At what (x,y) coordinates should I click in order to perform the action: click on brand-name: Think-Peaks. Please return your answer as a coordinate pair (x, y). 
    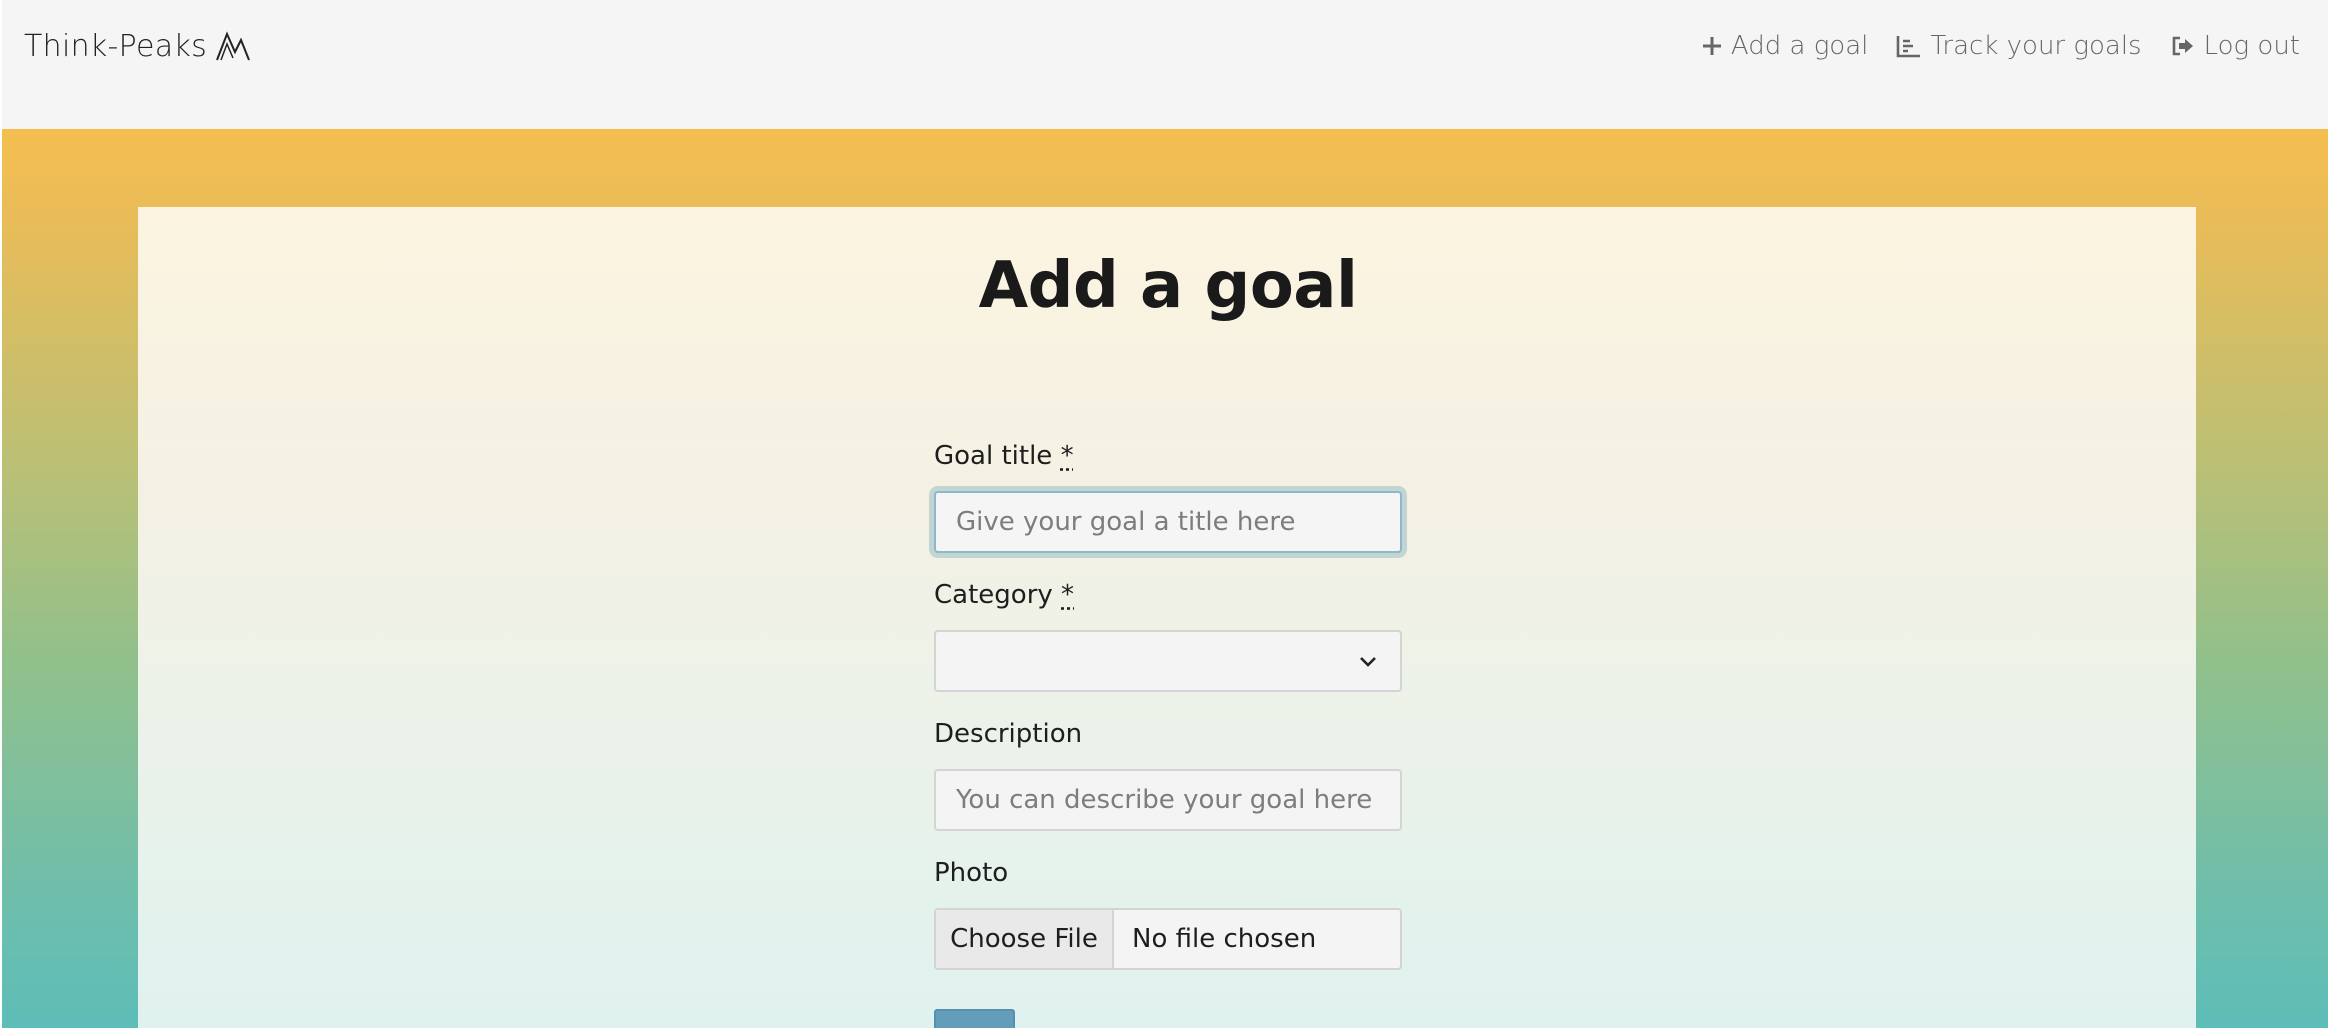
    Looking at the image, I should click on (115, 46).